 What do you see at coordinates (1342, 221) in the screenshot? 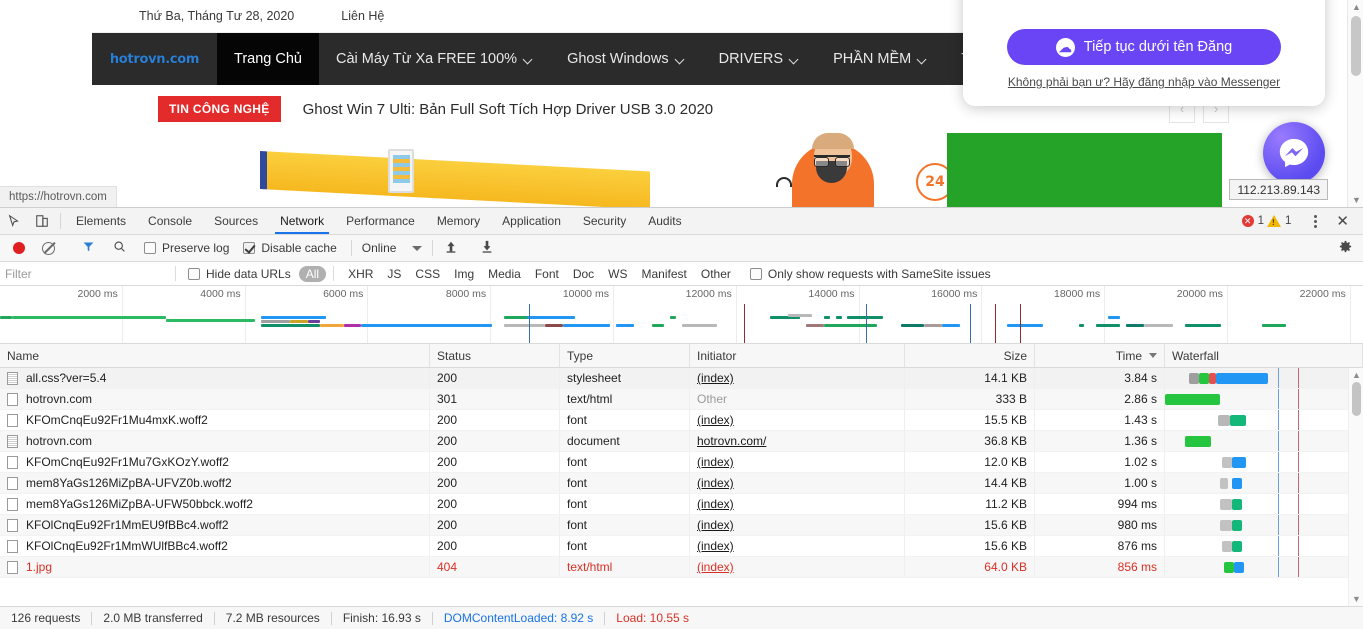
I see `devtools-close-icon: ✕` at bounding box center [1342, 221].